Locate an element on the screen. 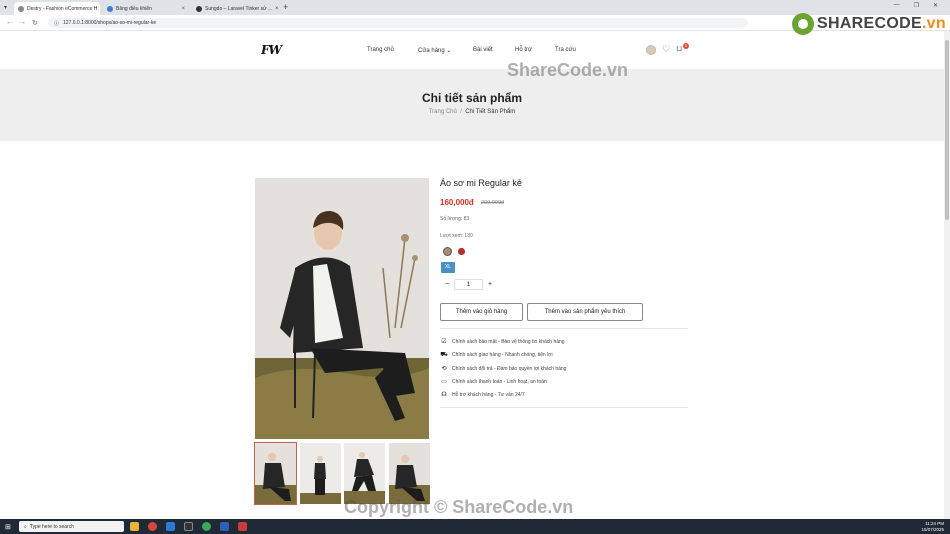 This screenshot has width=950, height=534. reload-icon: ↻ is located at coordinates (35, 23).